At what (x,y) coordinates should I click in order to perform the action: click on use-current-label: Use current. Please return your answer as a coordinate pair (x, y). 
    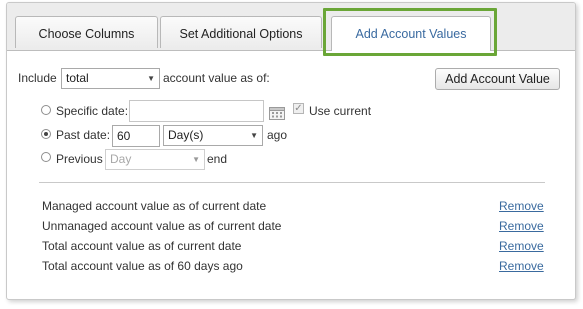
    Looking at the image, I should click on (340, 111).